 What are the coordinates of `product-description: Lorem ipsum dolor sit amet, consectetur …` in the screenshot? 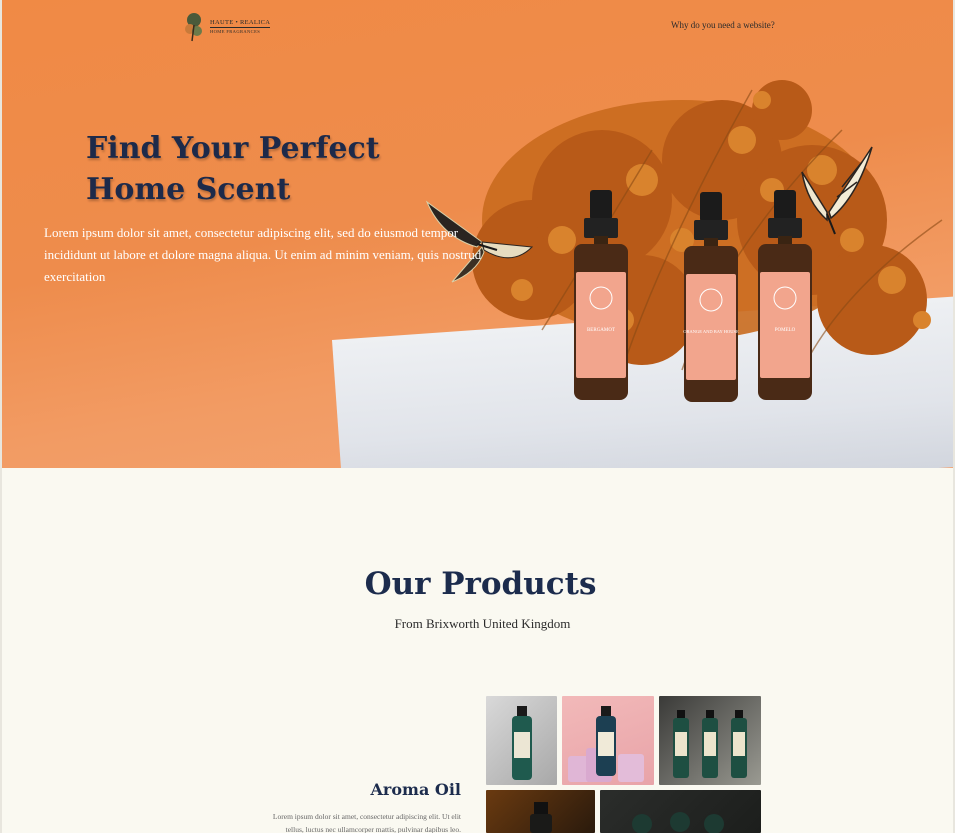 It's located at (345, 821).